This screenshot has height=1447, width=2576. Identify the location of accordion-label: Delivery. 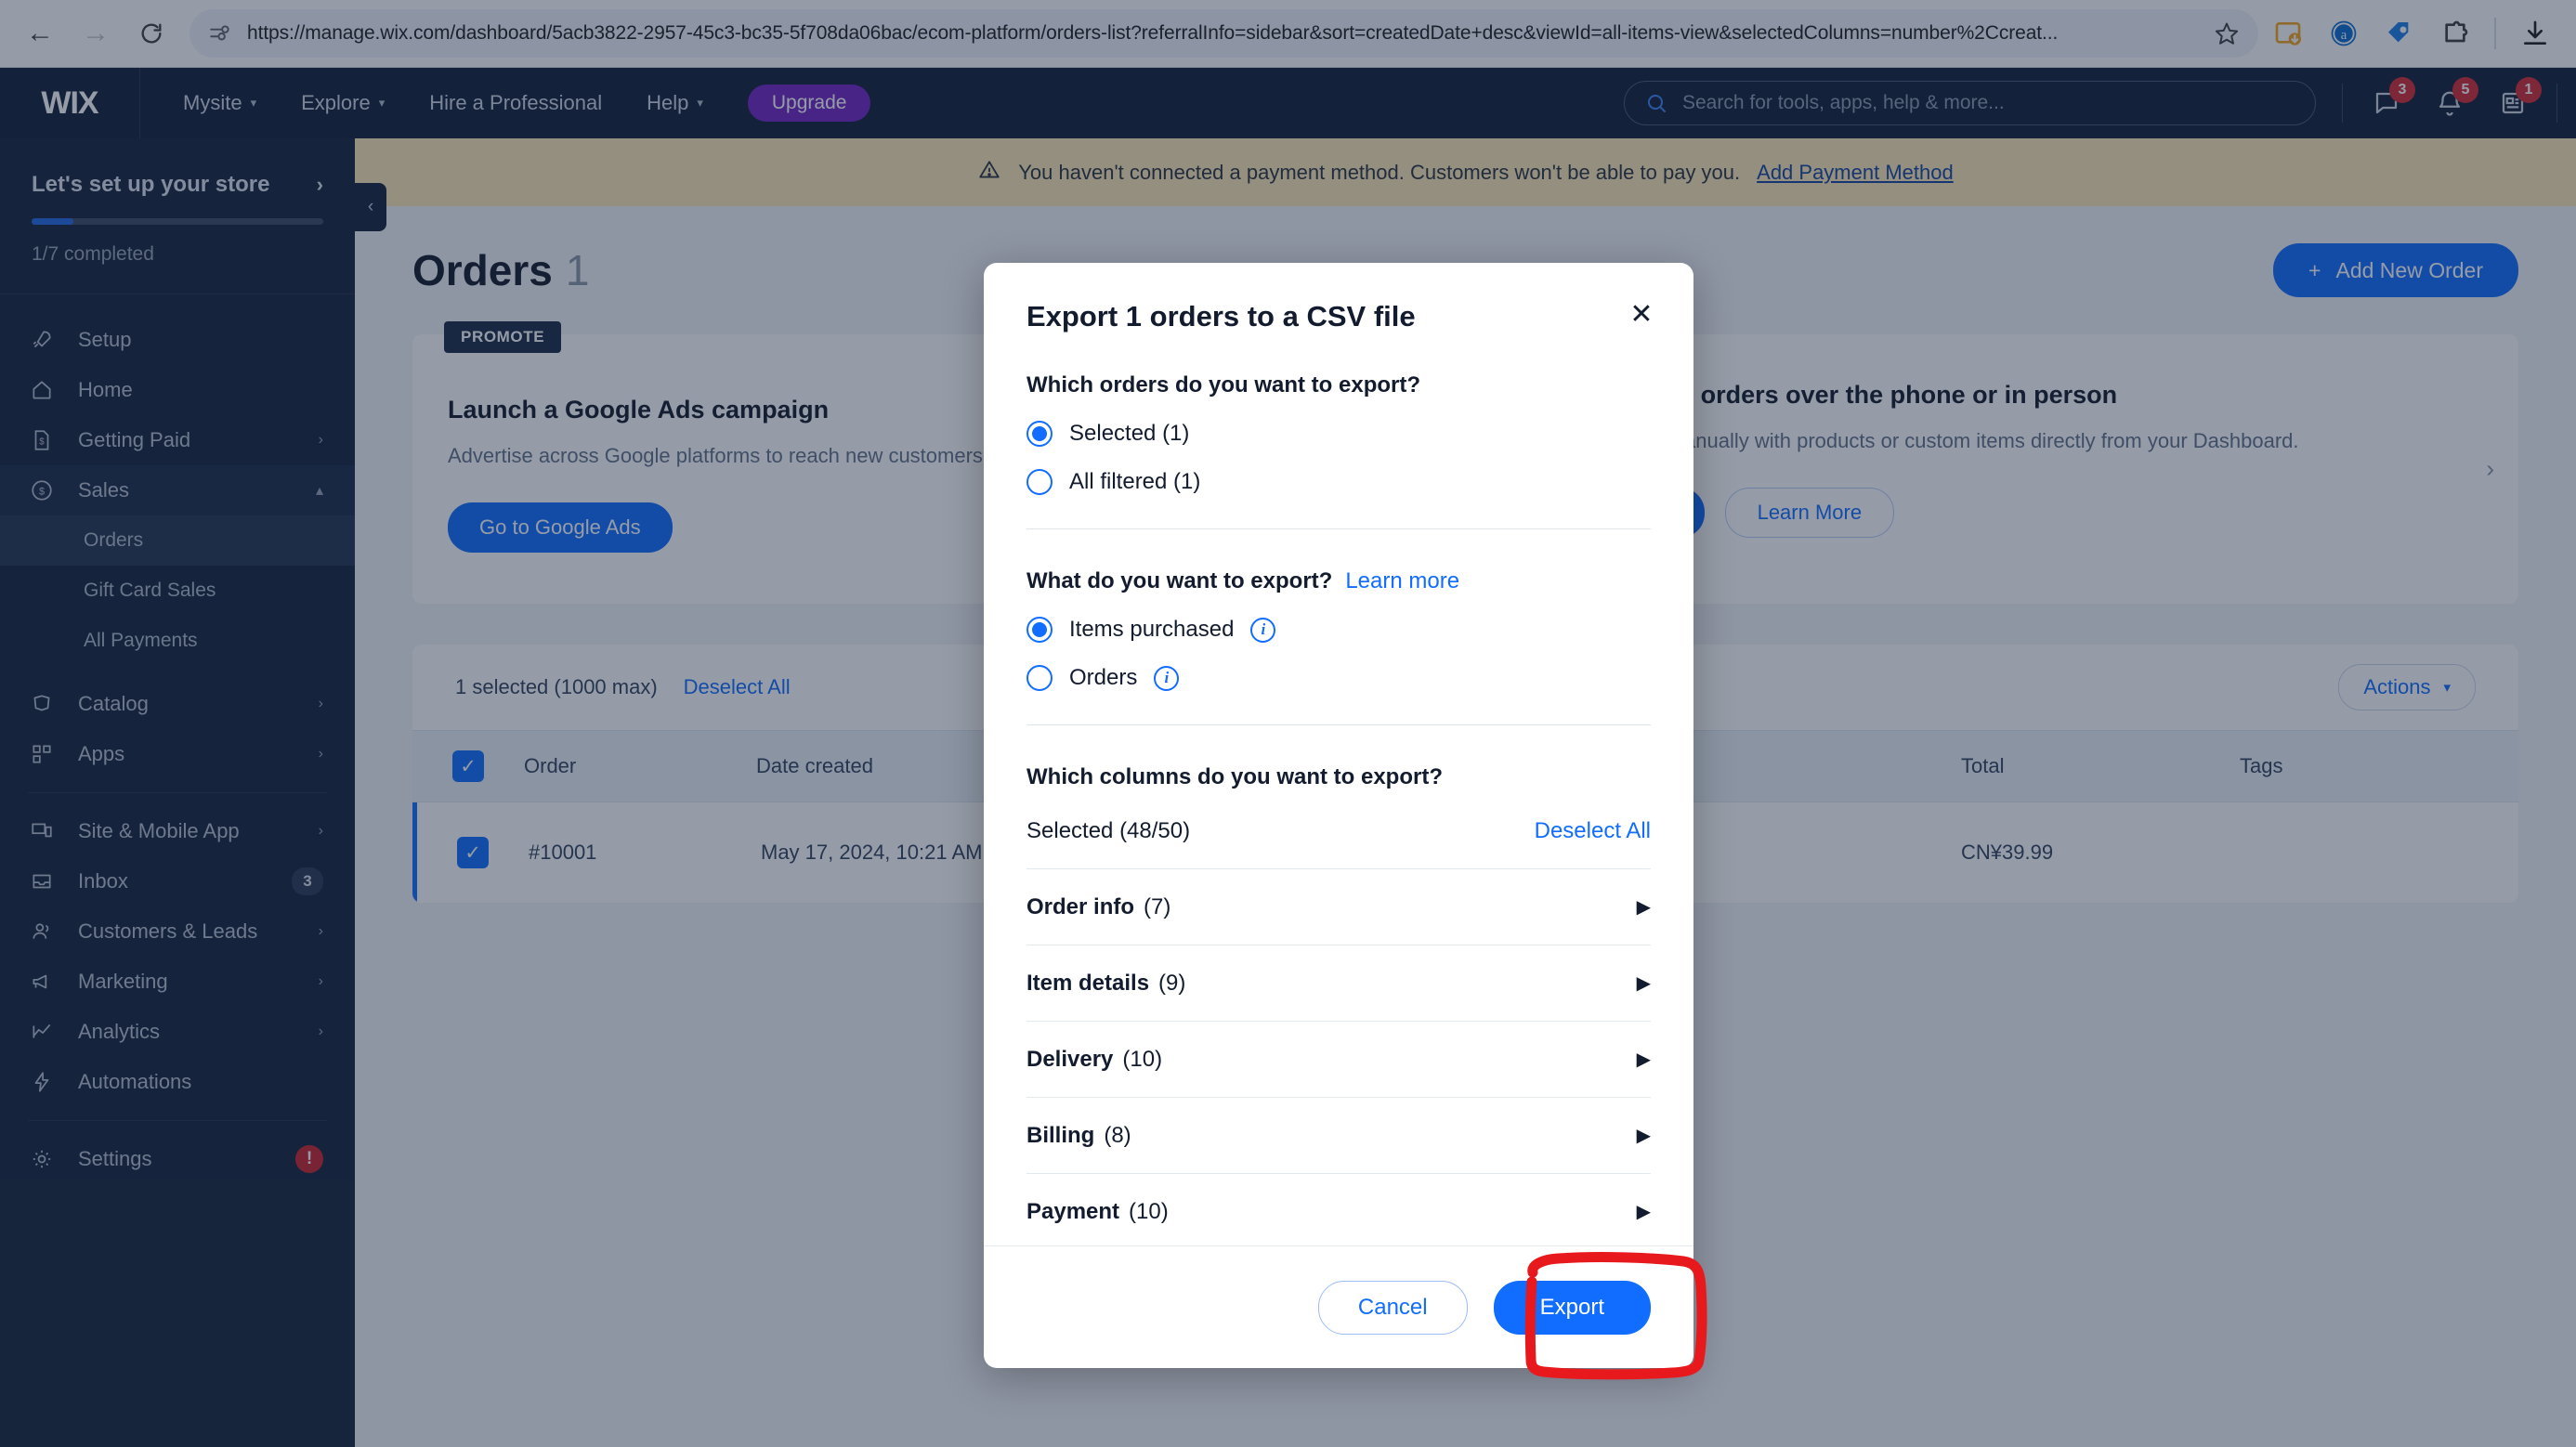
(1070, 1059).